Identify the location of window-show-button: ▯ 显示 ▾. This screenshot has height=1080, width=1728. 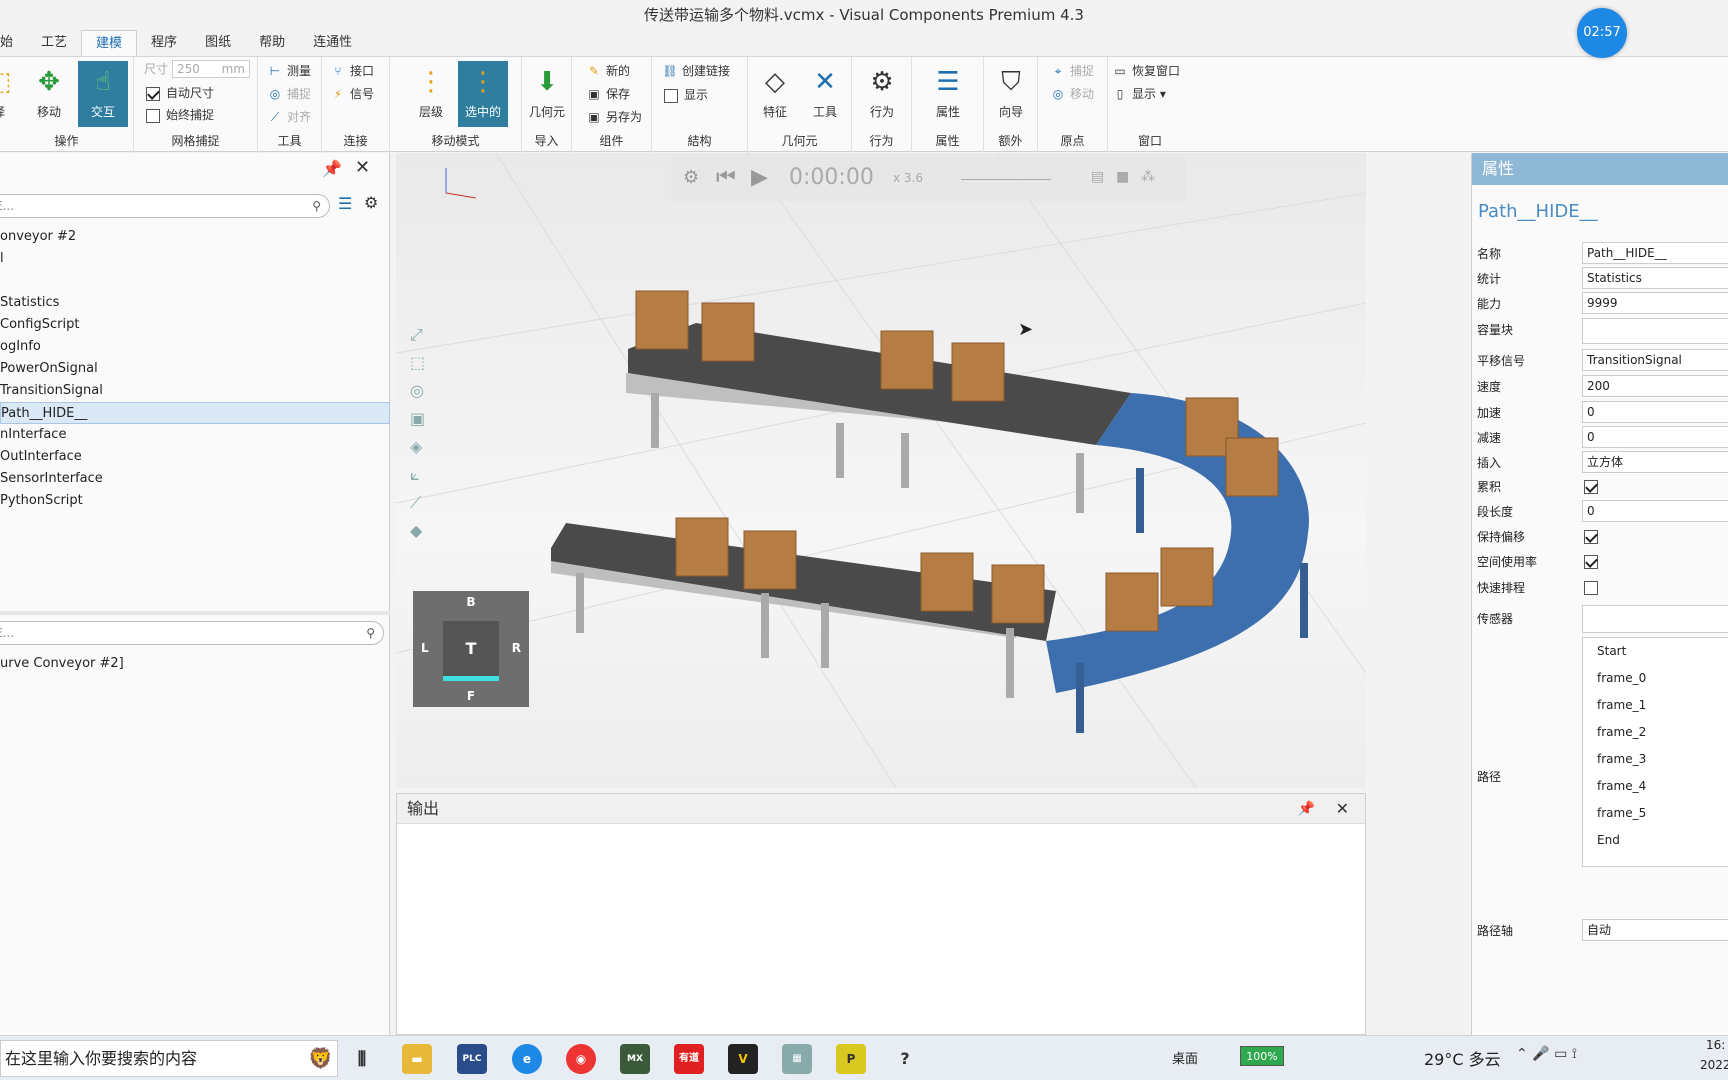
(1139, 94).